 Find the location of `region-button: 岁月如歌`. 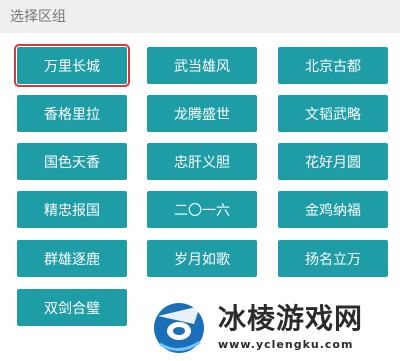

region-button: 岁月如歌 is located at coordinates (202, 258).